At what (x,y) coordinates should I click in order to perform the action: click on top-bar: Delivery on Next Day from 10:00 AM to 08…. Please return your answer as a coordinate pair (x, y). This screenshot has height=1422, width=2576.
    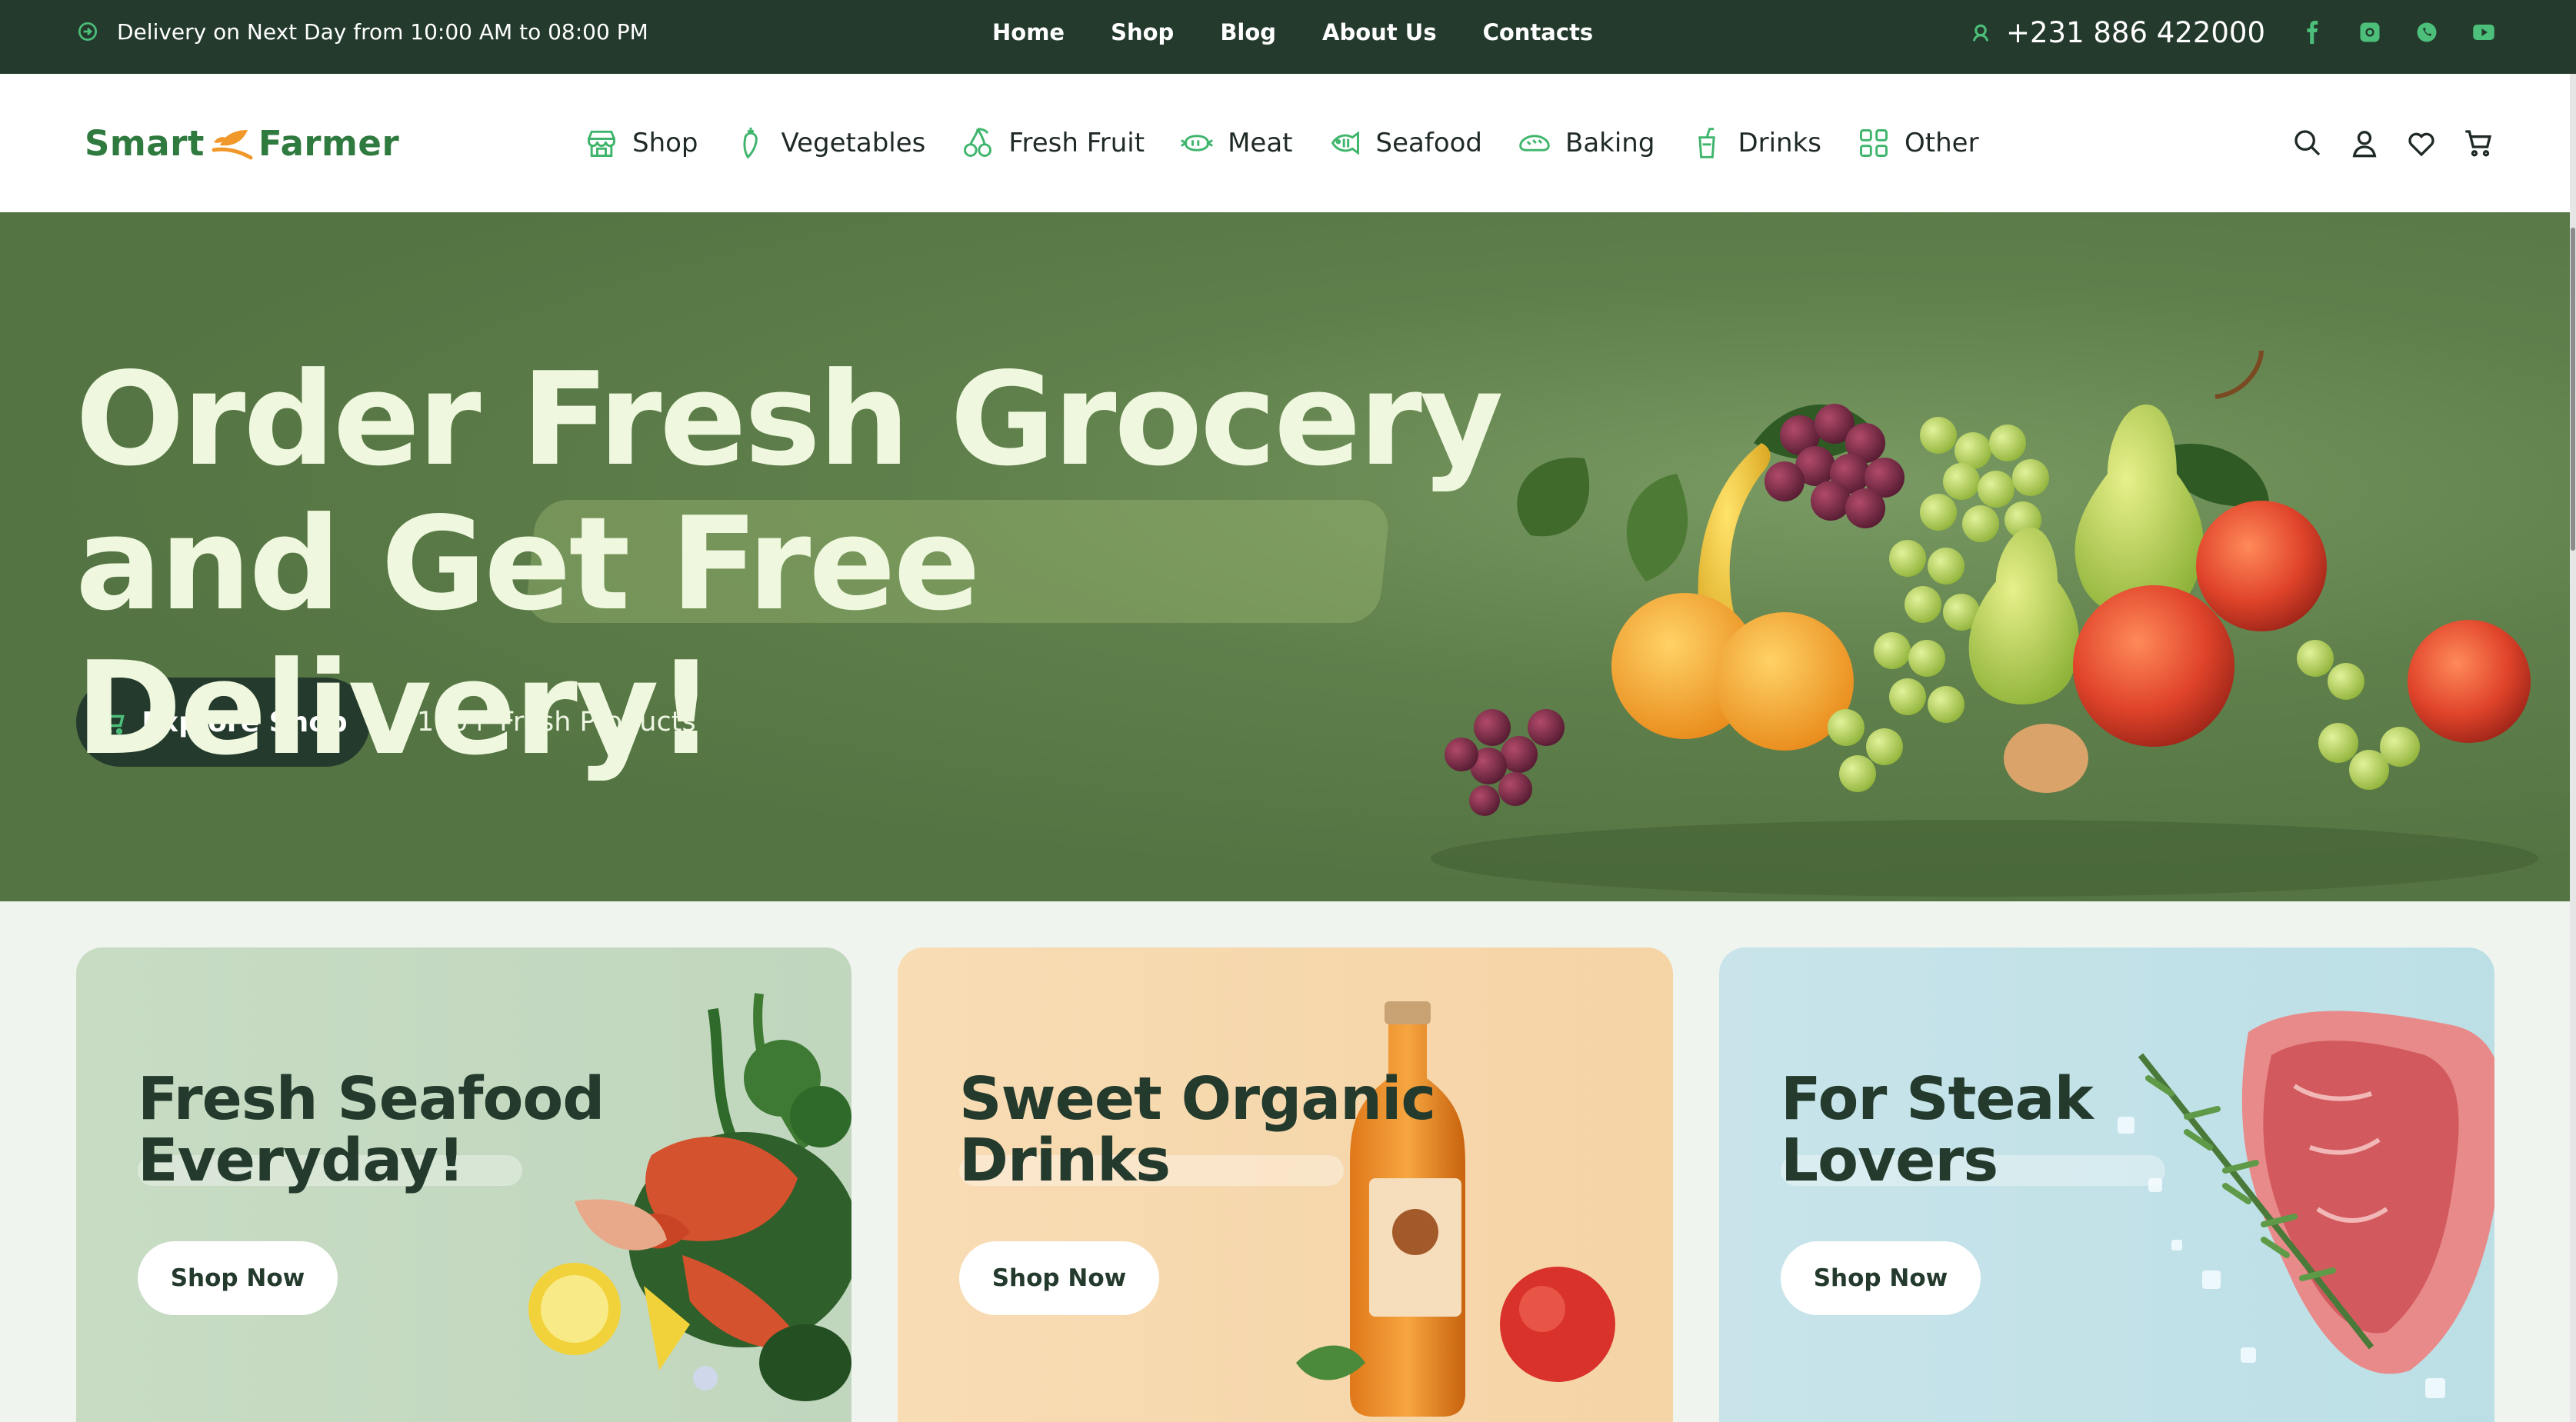
    Looking at the image, I should click on (1288, 37).